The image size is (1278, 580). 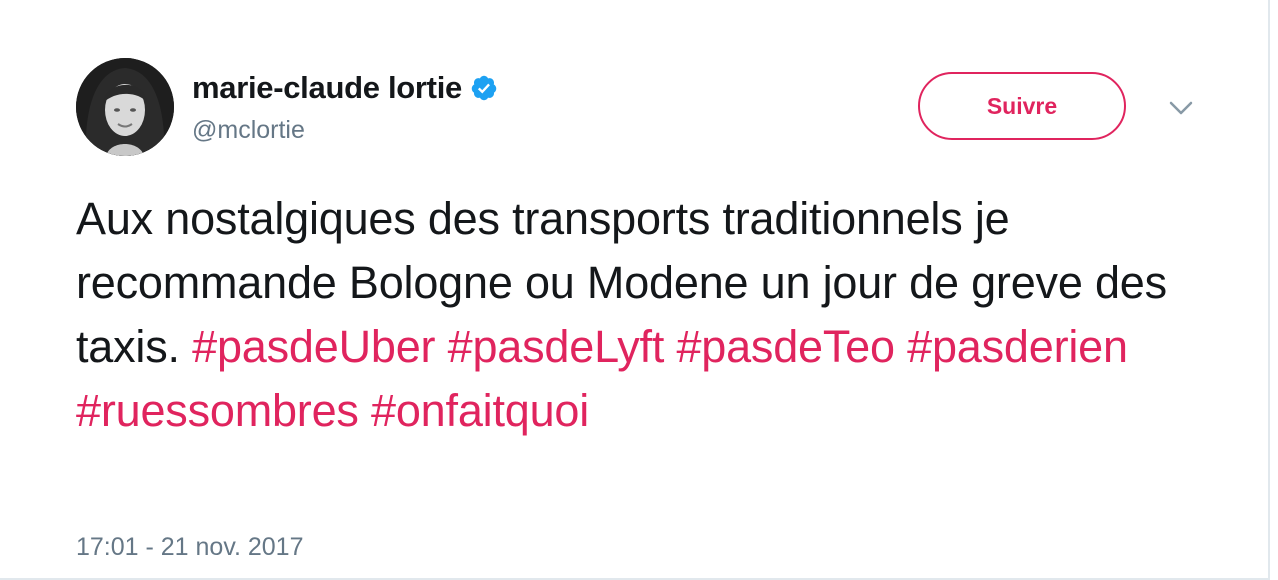 I want to click on hashtag-link: #pasdeUber, so click(x=313, y=346).